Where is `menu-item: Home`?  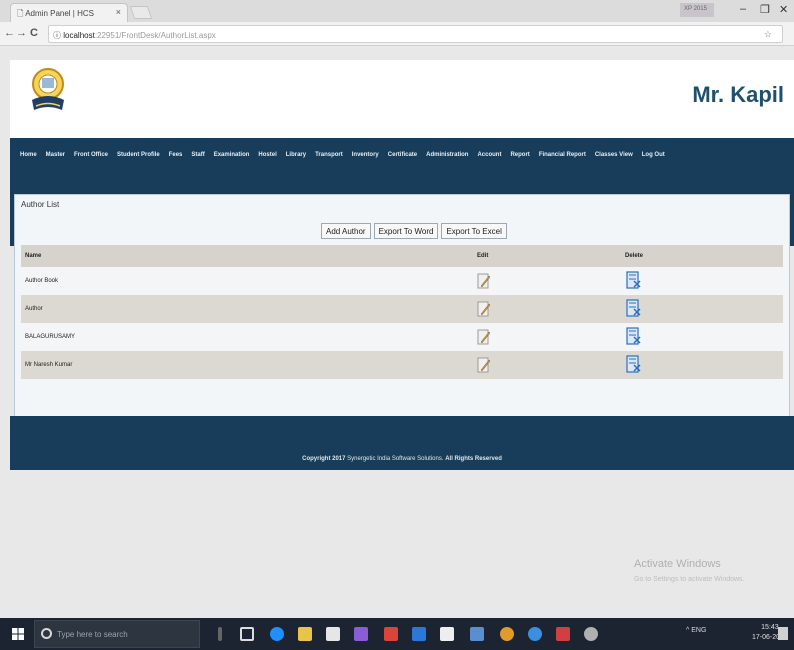 menu-item: Home is located at coordinates (28, 155).